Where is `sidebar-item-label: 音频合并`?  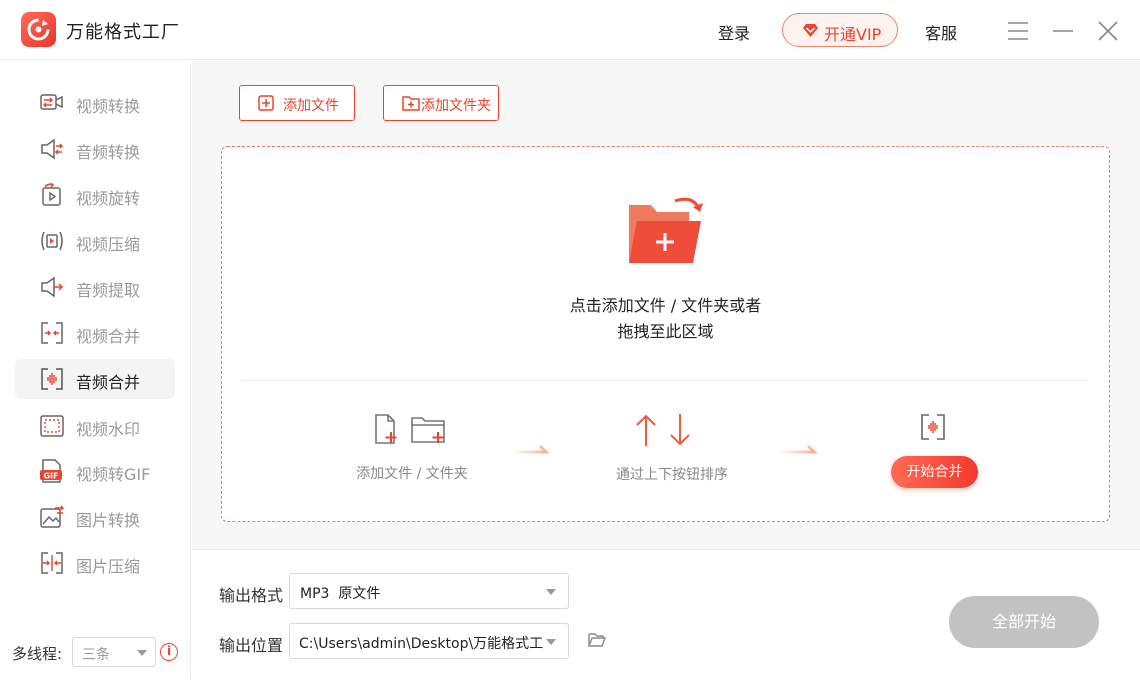
sidebar-item-label: 音频合并 is located at coordinates (108, 382).